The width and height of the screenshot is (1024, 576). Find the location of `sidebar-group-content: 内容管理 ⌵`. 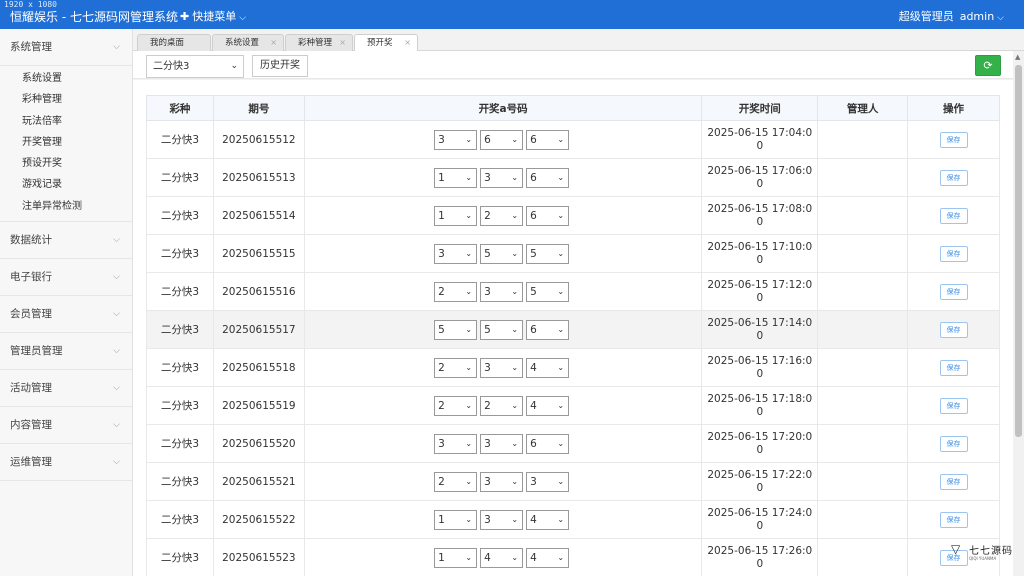

sidebar-group-content: 内容管理 ⌵ is located at coordinates (66, 426).